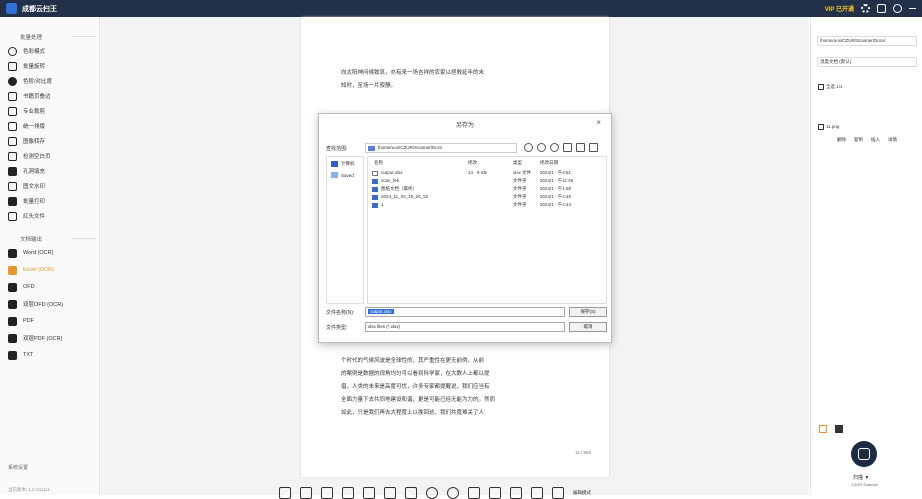 The width and height of the screenshot is (922, 499). Describe the element at coordinates (875, 140) in the screenshot. I see `insert-action: 插入` at that location.